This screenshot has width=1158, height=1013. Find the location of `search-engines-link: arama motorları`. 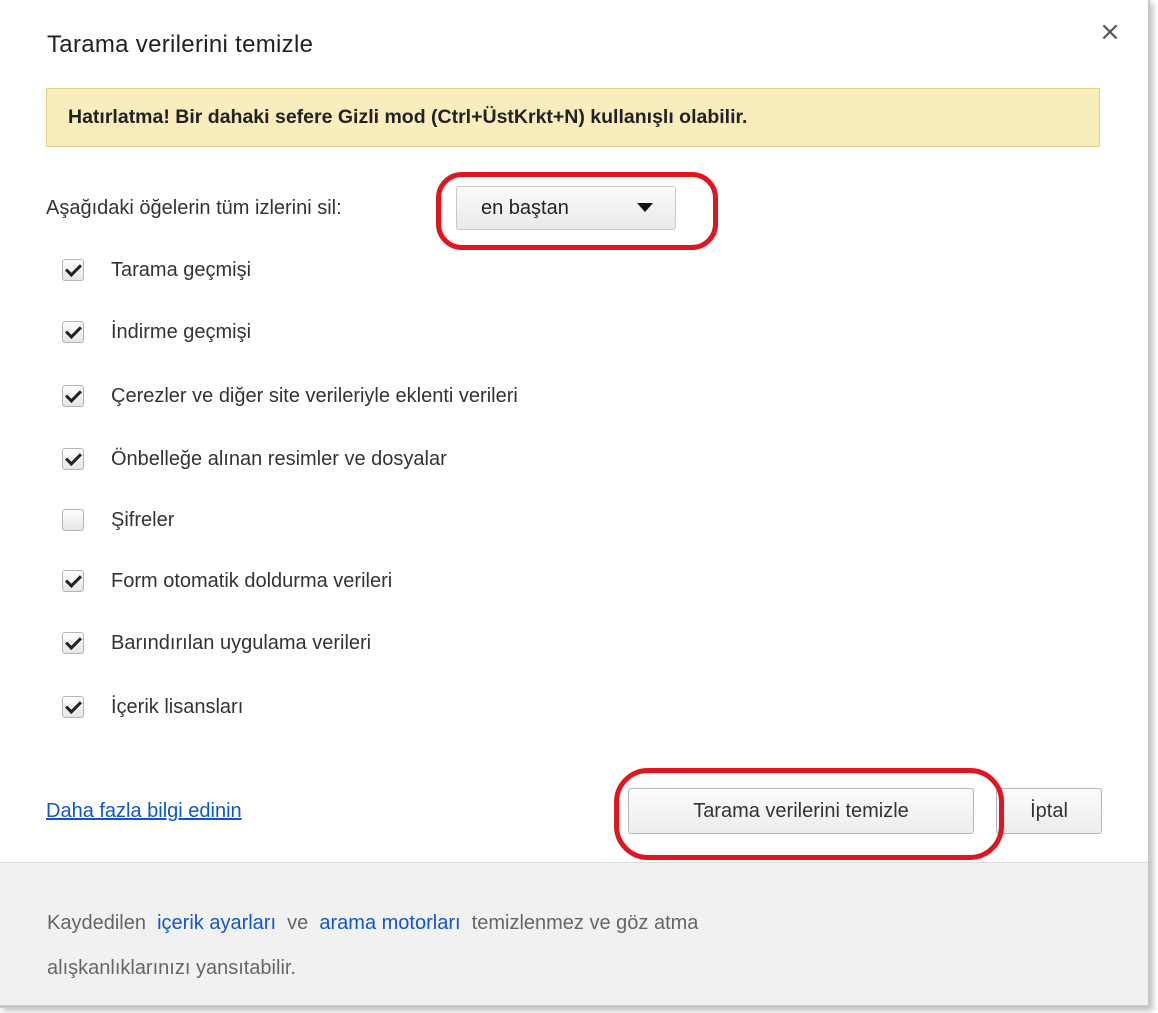

search-engines-link: arama motorları is located at coordinates (389, 923).